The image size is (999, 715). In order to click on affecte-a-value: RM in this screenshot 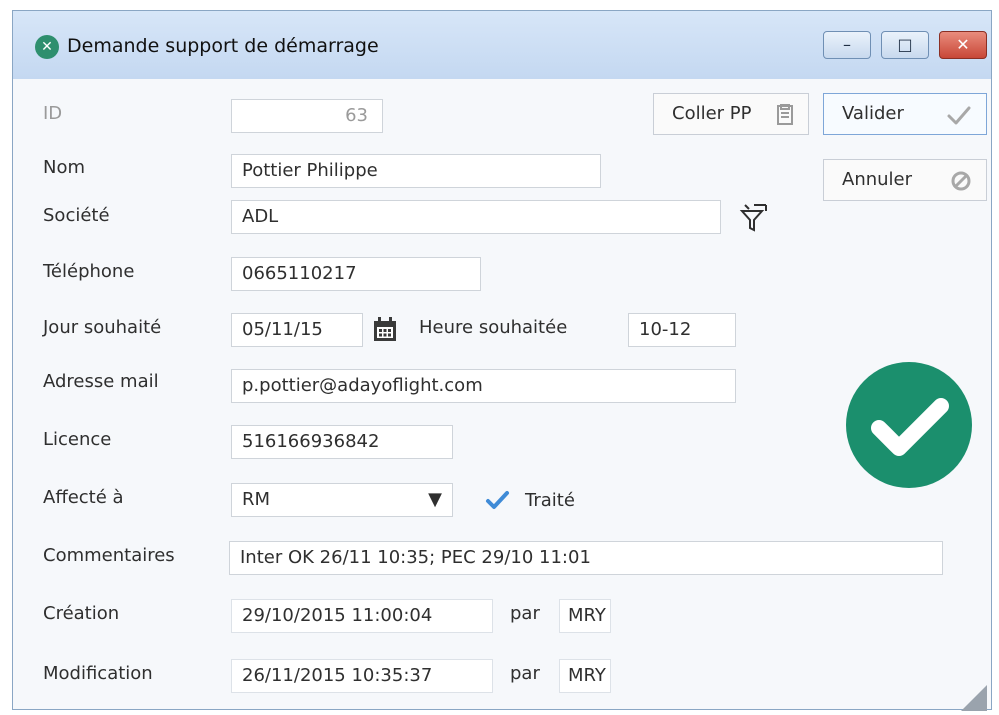, I will do `click(256, 499)`.